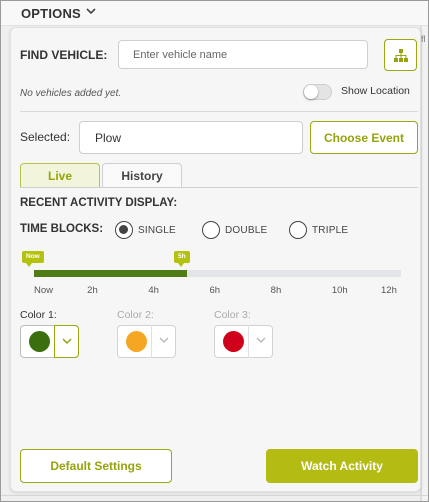 This screenshot has height=502, width=429. I want to click on timeline-tick-label: 2h, so click(92, 290).